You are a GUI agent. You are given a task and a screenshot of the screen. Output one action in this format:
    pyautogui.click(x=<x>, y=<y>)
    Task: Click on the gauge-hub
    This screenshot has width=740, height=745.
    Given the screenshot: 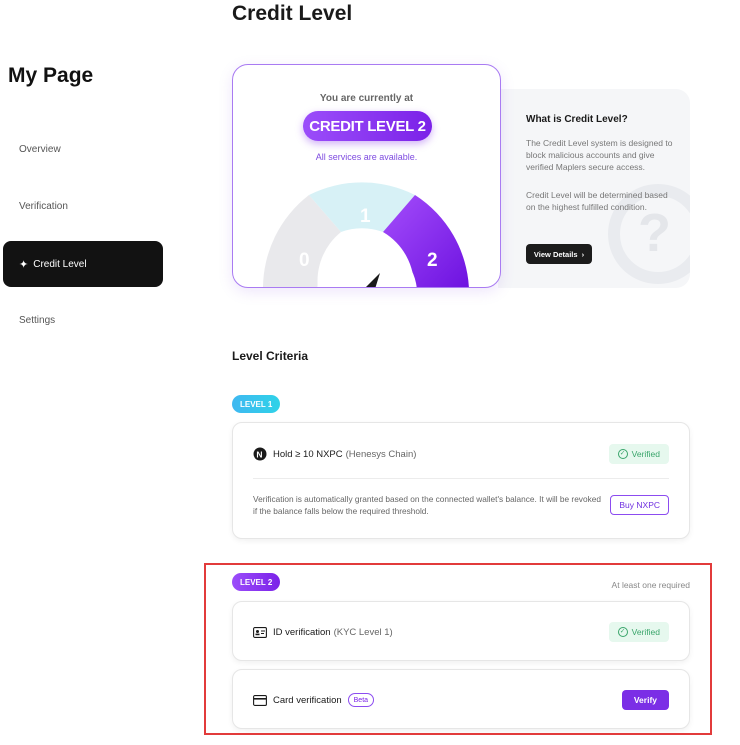 What is the action you would take?
    pyautogui.click(x=367, y=265)
    